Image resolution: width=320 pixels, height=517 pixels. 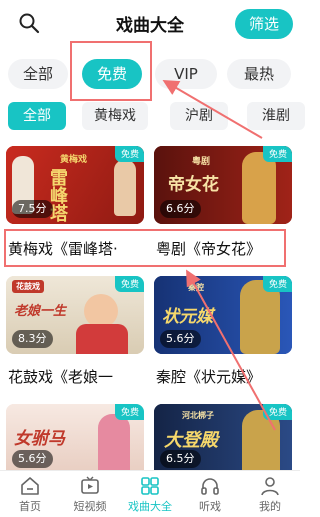 What do you see at coordinates (210, 486) in the screenshot?
I see `headphones-icon` at bounding box center [210, 486].